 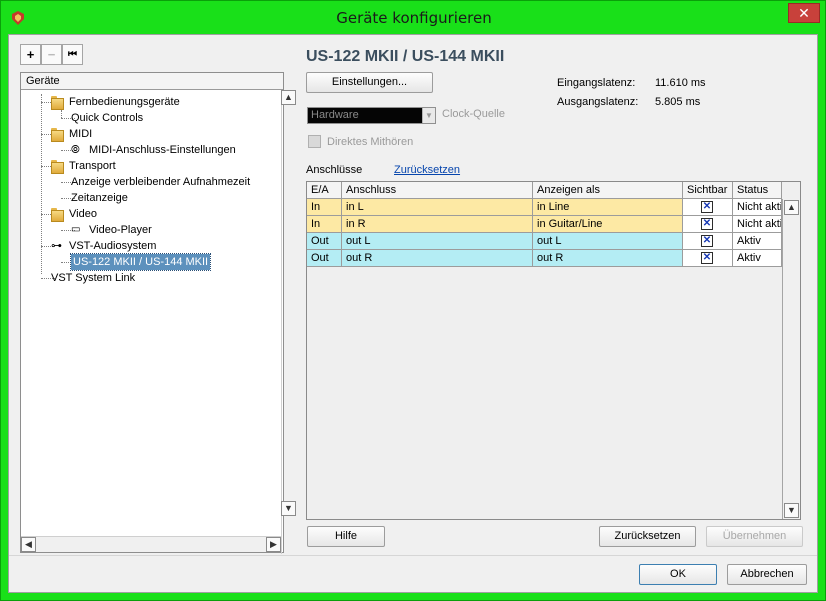 I want to click on table-scroll-down-button: ▼, so click(x=791, y=510).